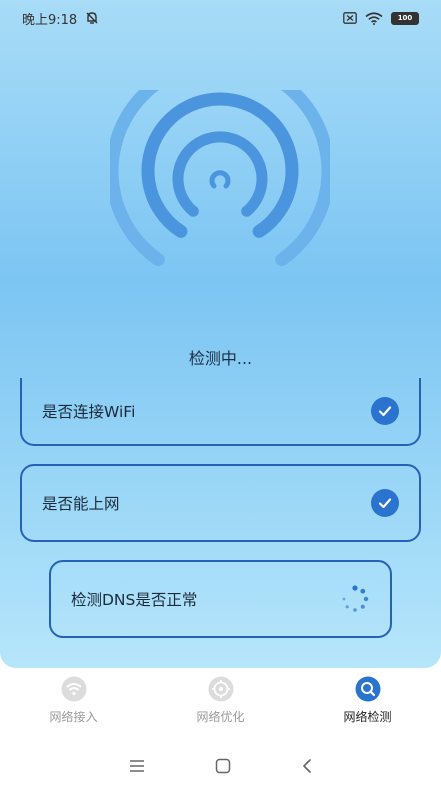 Image resolution: width=441 pixels, height=791 pixels. What do you see at coordinates (405, 18) in the screenshot?
I see `battery-indicator: 100` at bounding box center [405, 18].